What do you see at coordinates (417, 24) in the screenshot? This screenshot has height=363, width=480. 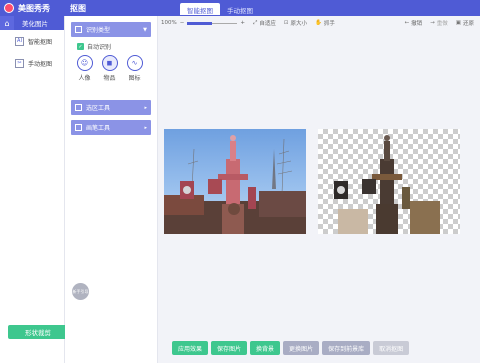 I see `undo-label: 撤销` at bounding box center [417, 24].